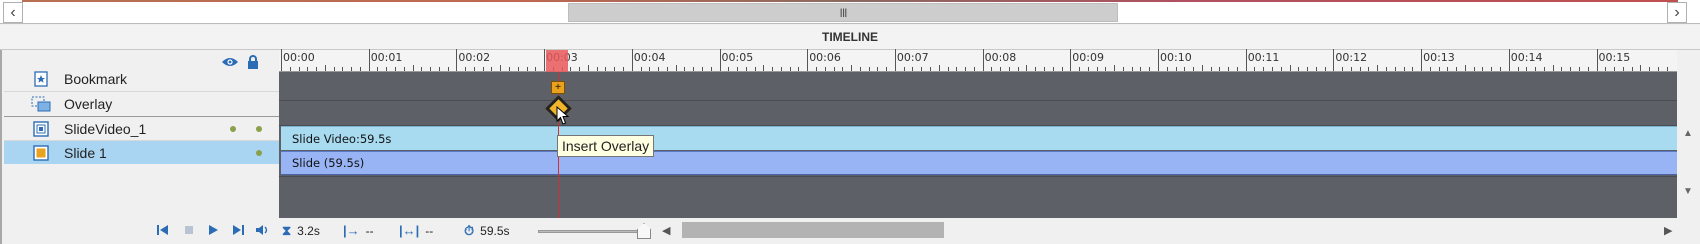  Describe the element at coordinates (369, 230) in the screenshot. I see `start-time-value: --` at that location.